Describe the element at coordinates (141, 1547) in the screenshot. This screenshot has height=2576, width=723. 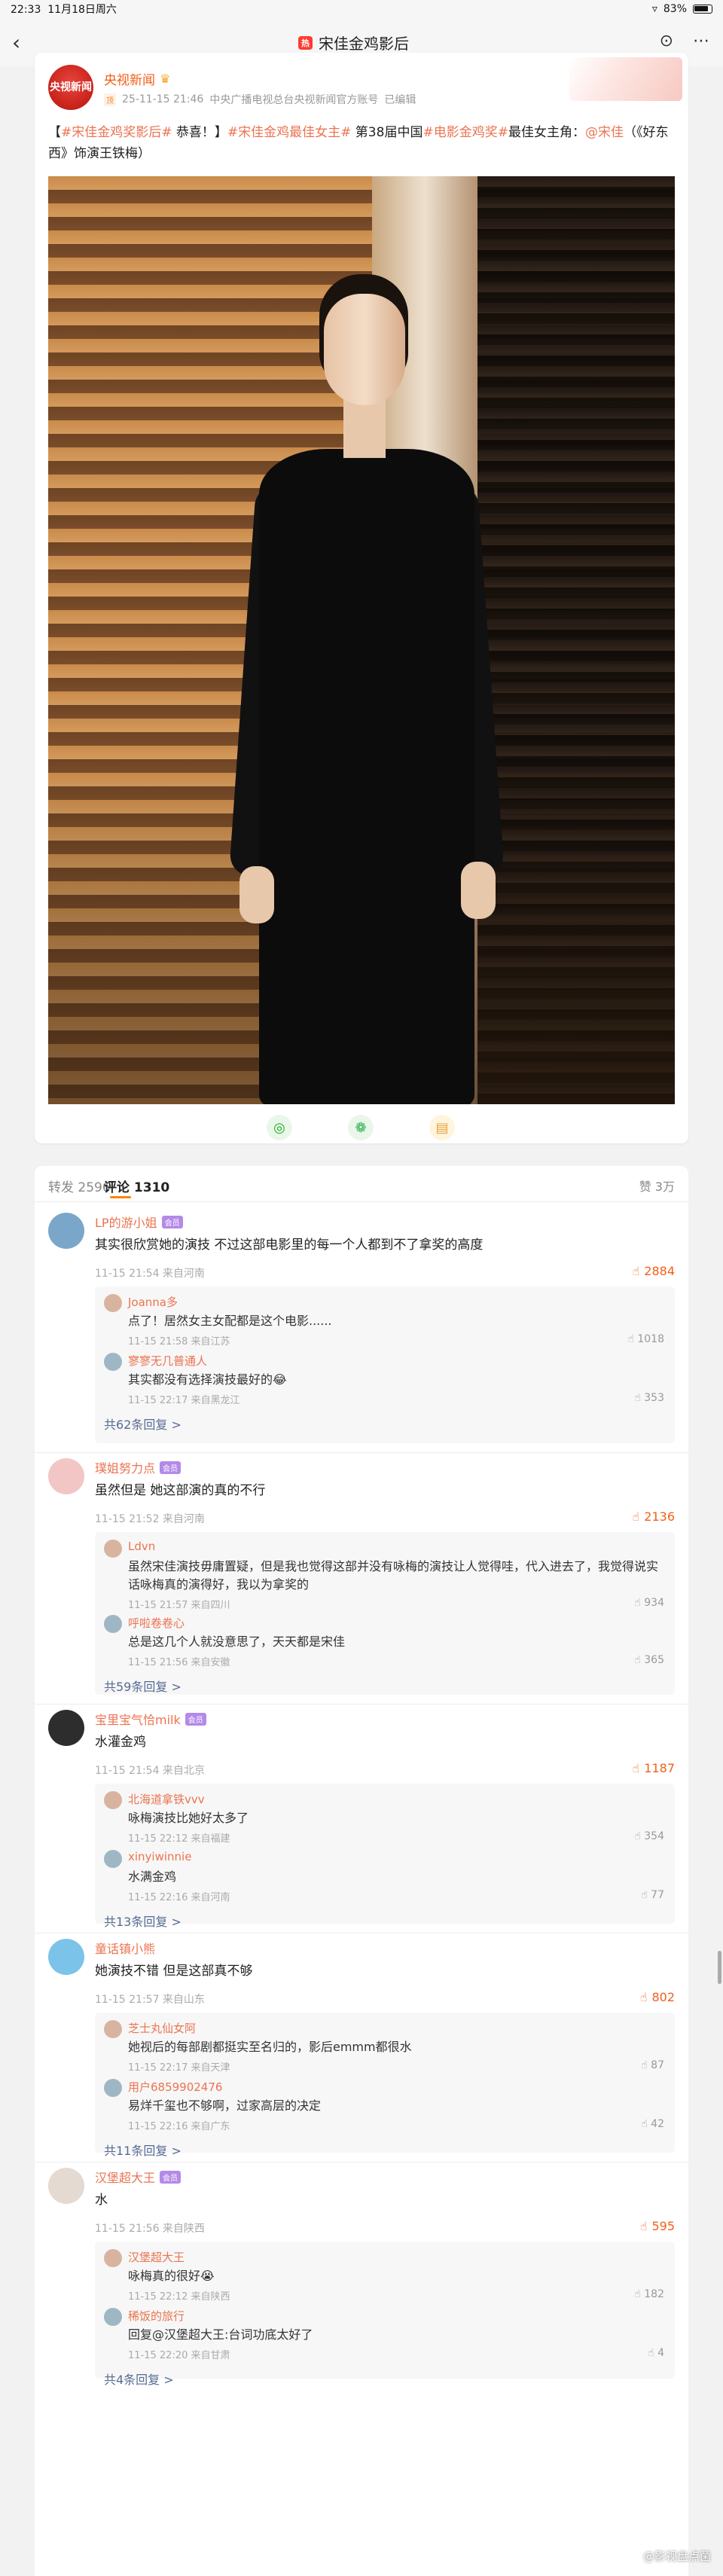
I see `reply-author-name: Ldvn` at that location.